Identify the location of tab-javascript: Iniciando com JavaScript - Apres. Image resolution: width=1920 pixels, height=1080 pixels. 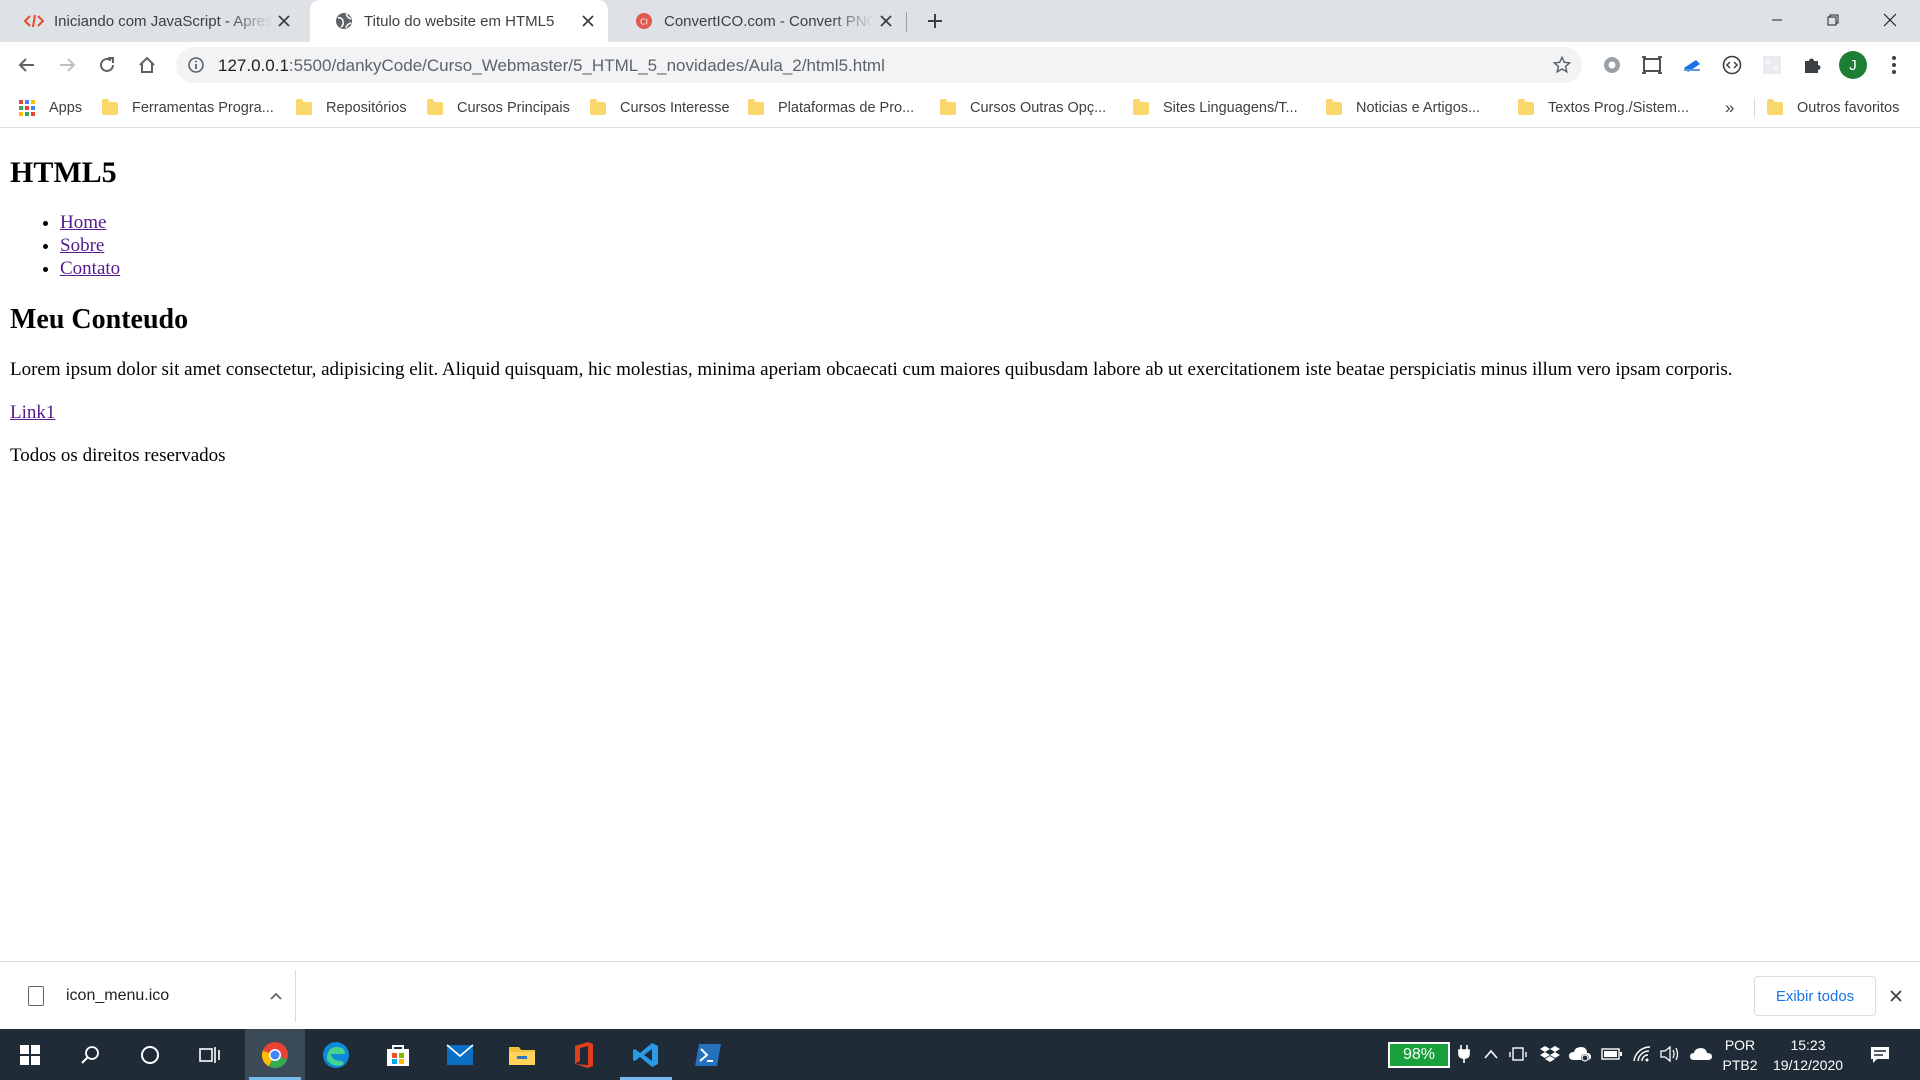
(152, 21).